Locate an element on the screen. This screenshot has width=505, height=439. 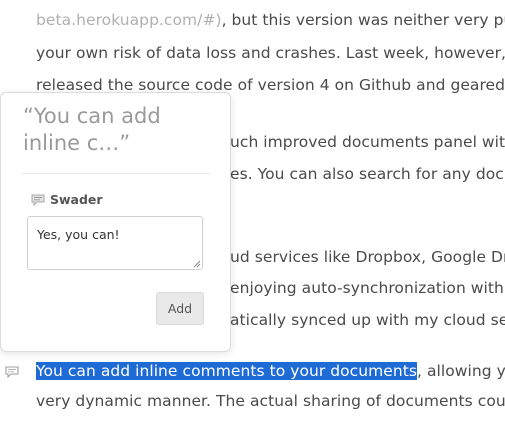
doc-text: , allowing yo is located at coordinates (461, 371).